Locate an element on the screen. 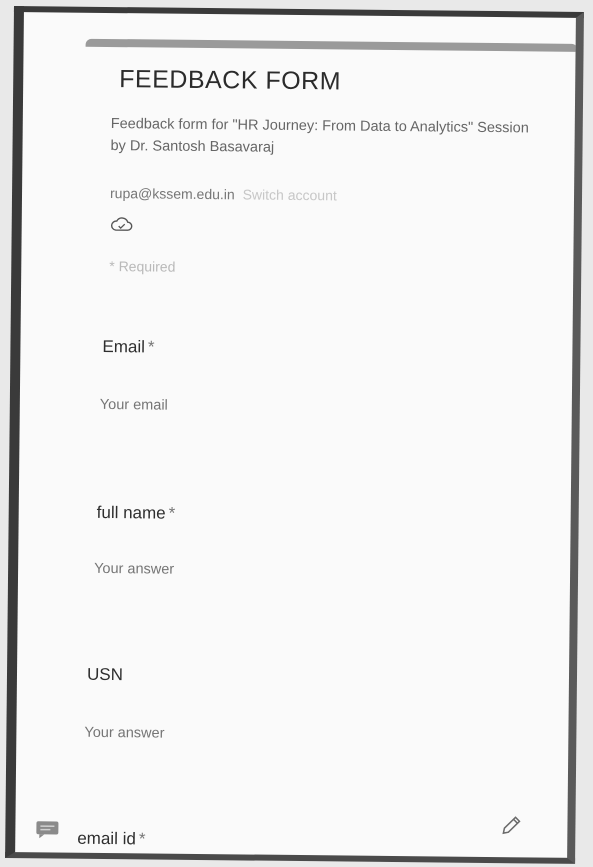  question-label-email: Email * is located at coordinates (128, 347).